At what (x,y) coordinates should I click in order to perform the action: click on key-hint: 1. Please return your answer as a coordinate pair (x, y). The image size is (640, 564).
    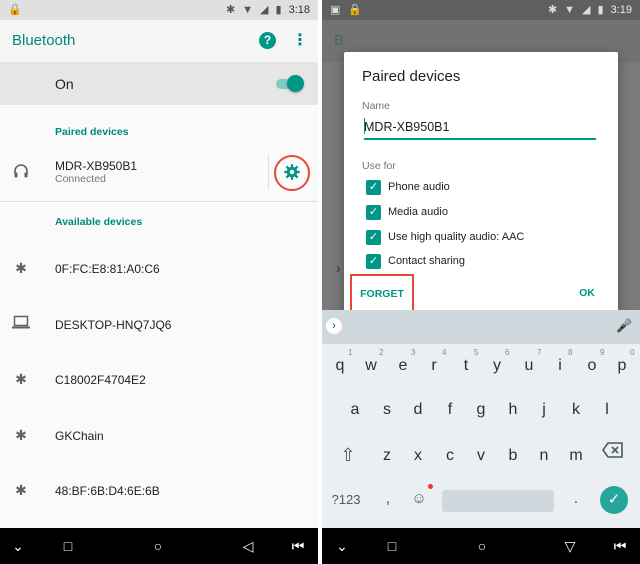
    Looking at the image, I should click on (350, 352).